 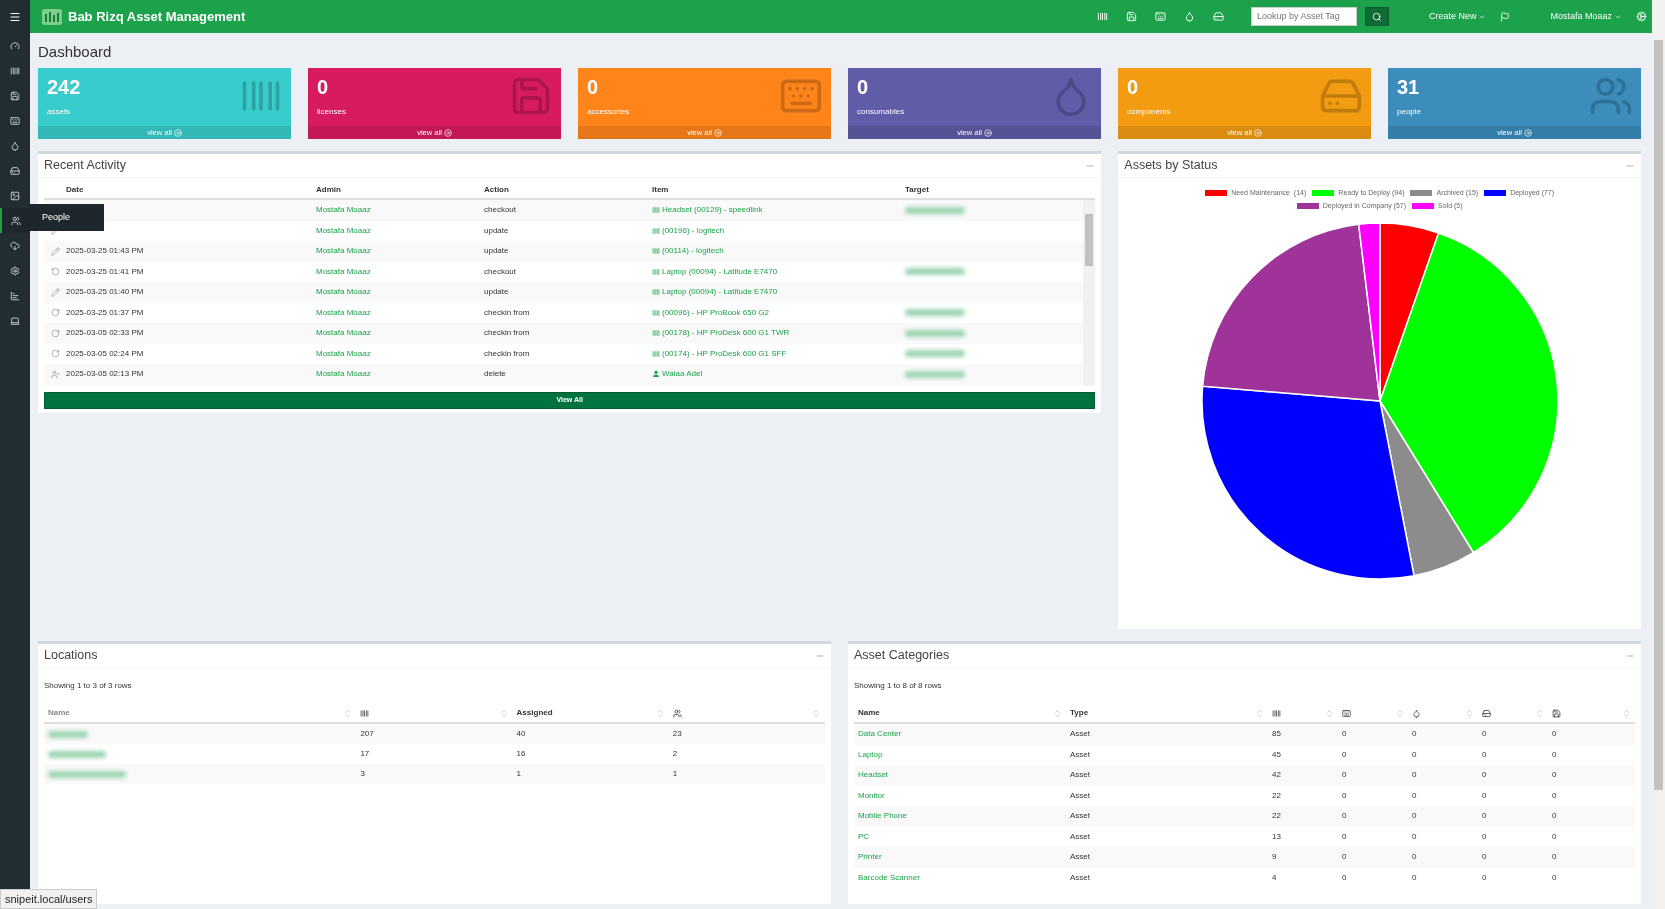 I want to click on settings-icon, so click(x=1641, y=16).